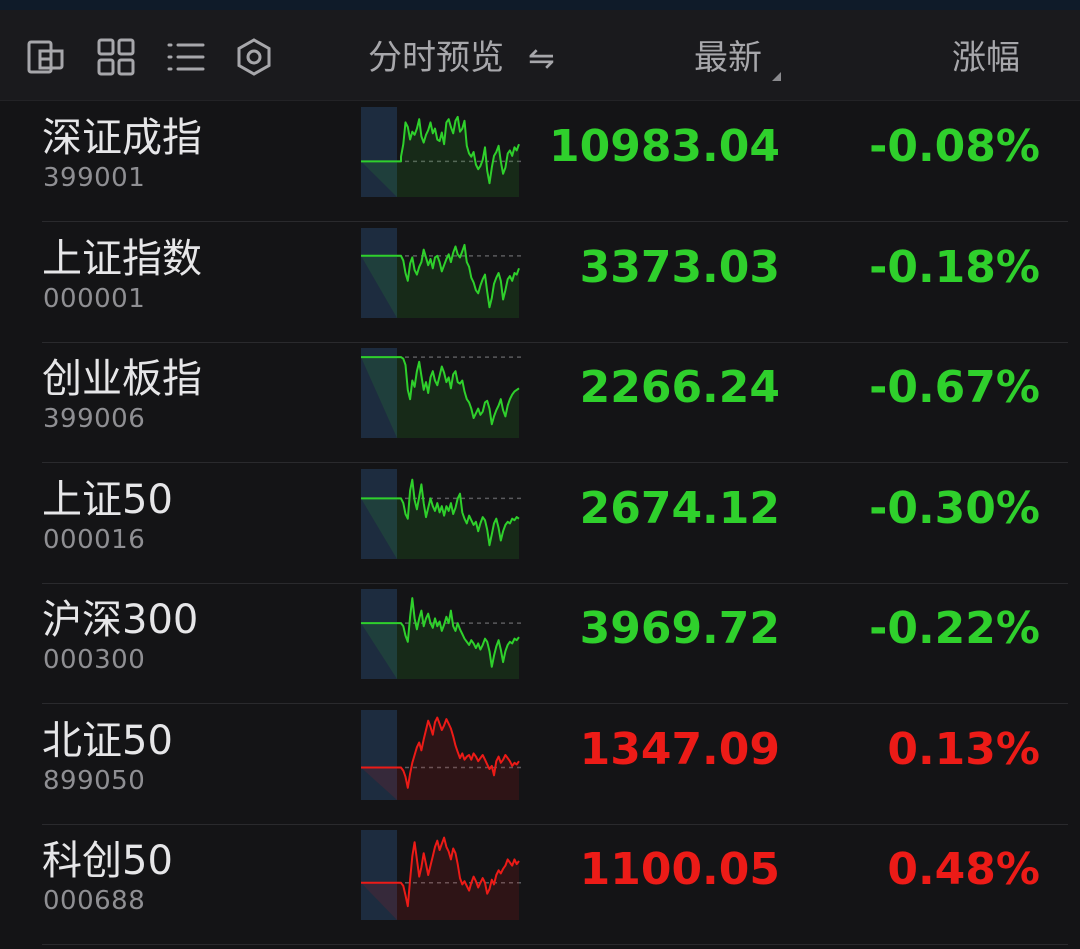  Describe the element at coordinates (436, 58) in the screenshot. I see `preview-column-label: 分时预览` at that location.